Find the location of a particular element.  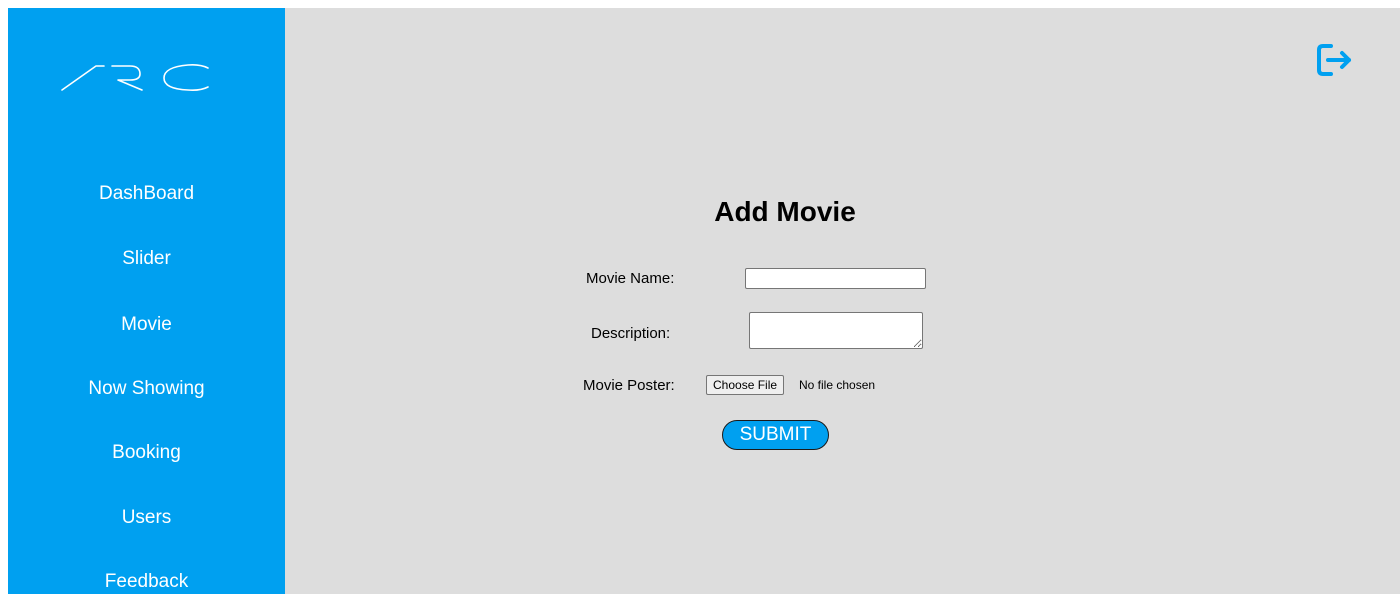

sidebar-item-now-showing: Now Showing is located at coordinates (146, 389).